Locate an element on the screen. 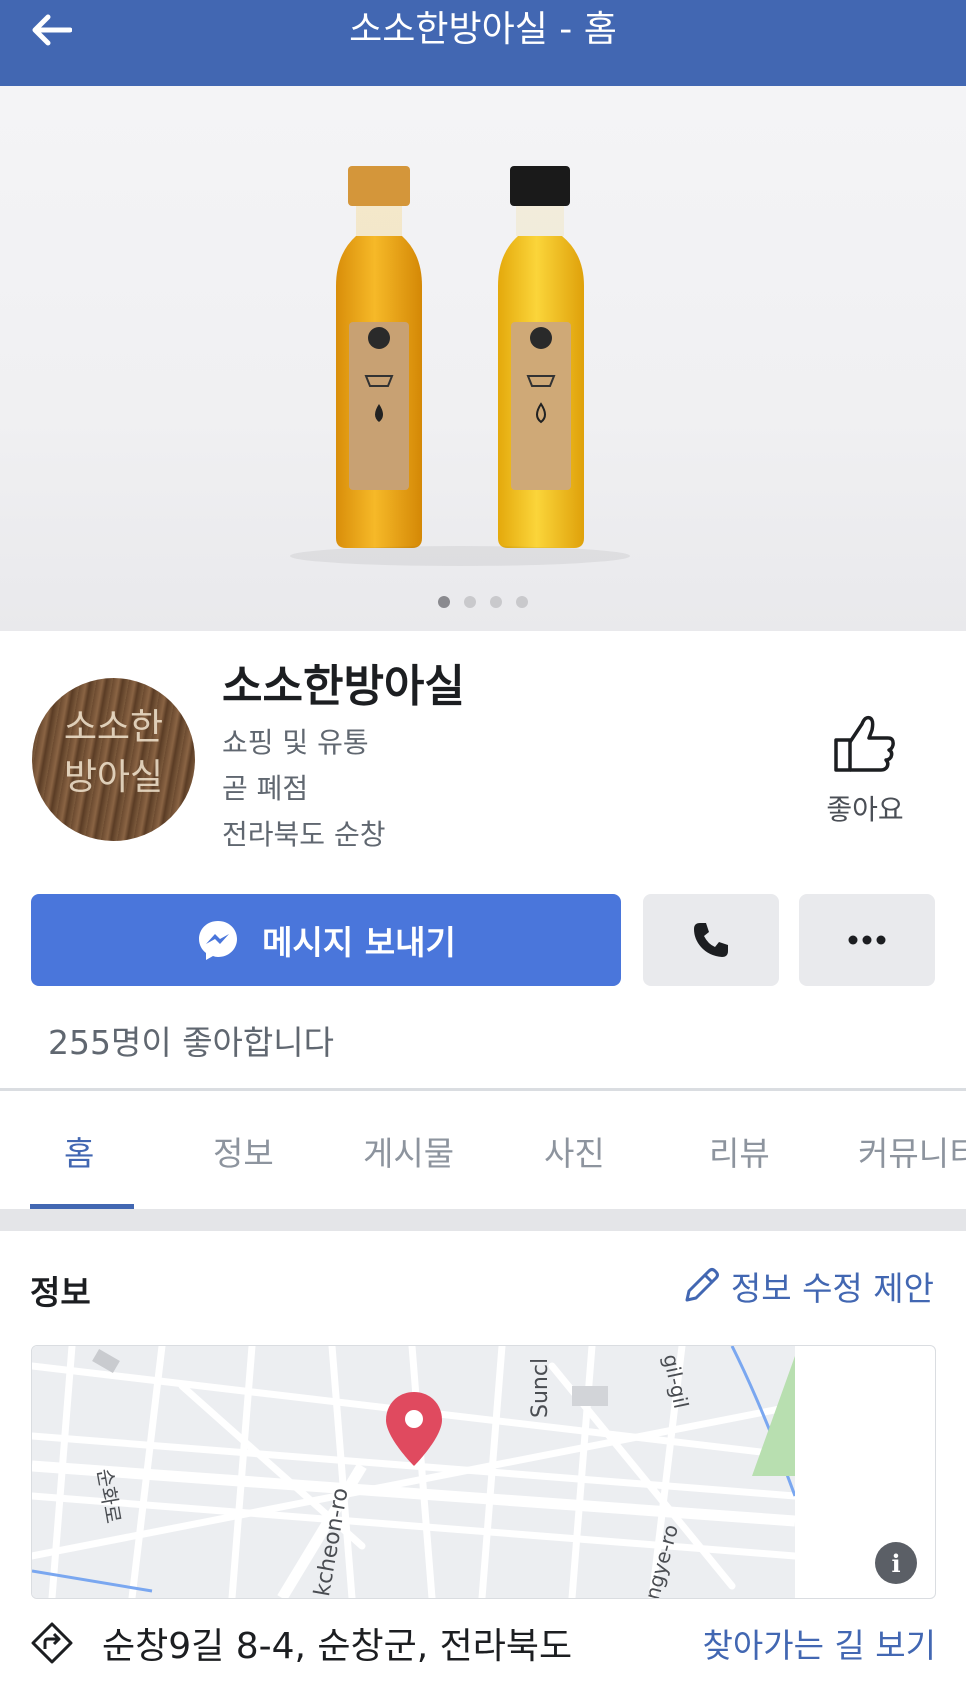 This screenshot has width=966, height=1707. carousel-dots is located at coordinates (483, 602).